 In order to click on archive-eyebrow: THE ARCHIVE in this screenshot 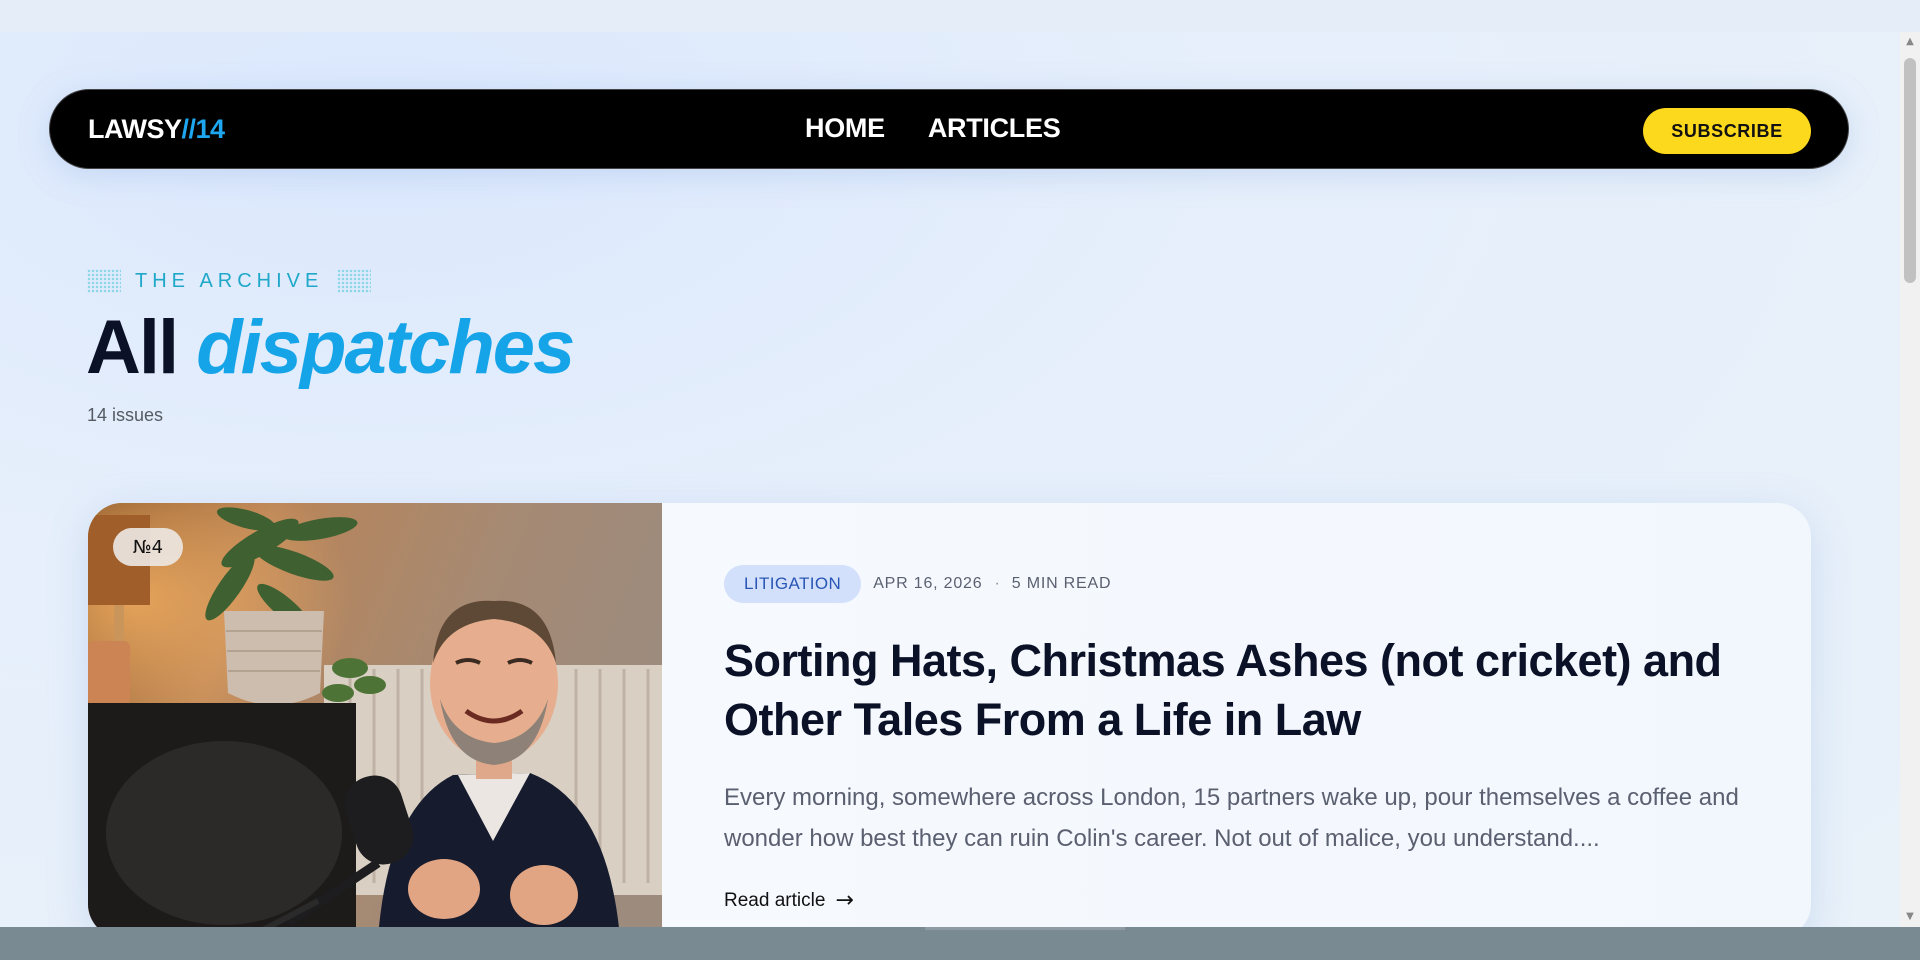, I will do `click(229, 281)`.